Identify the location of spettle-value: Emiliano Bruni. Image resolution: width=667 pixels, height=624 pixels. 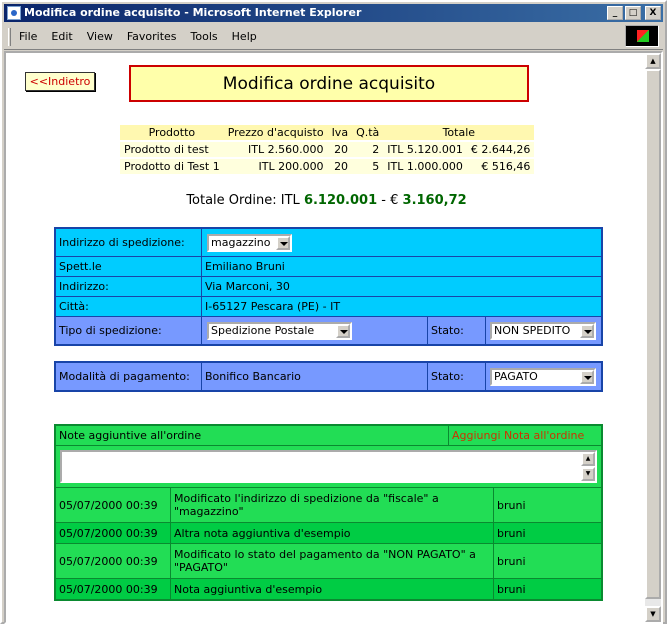
(401, 266).